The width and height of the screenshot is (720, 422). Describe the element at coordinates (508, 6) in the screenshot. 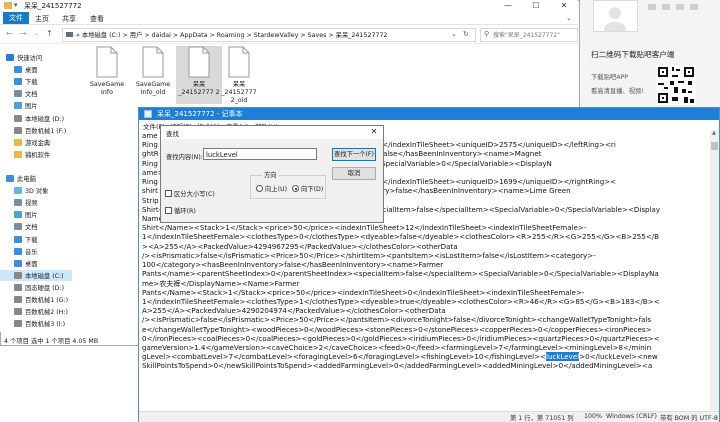

I see `minimize-button: —` at that location.